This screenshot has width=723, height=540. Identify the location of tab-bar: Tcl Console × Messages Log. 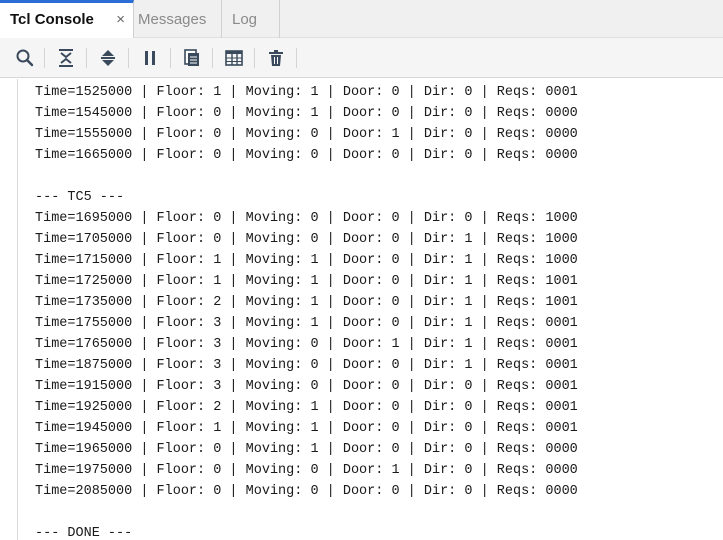
(361, 19).